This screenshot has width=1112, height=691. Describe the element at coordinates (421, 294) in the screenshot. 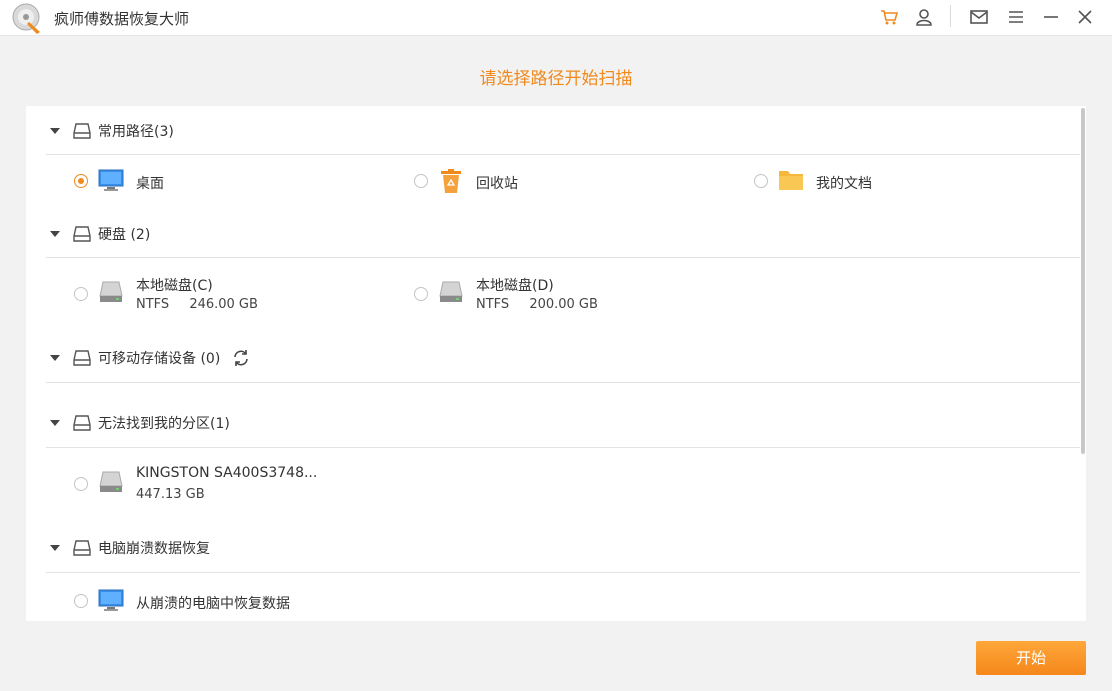

I see `radio-disk-d` at that location.